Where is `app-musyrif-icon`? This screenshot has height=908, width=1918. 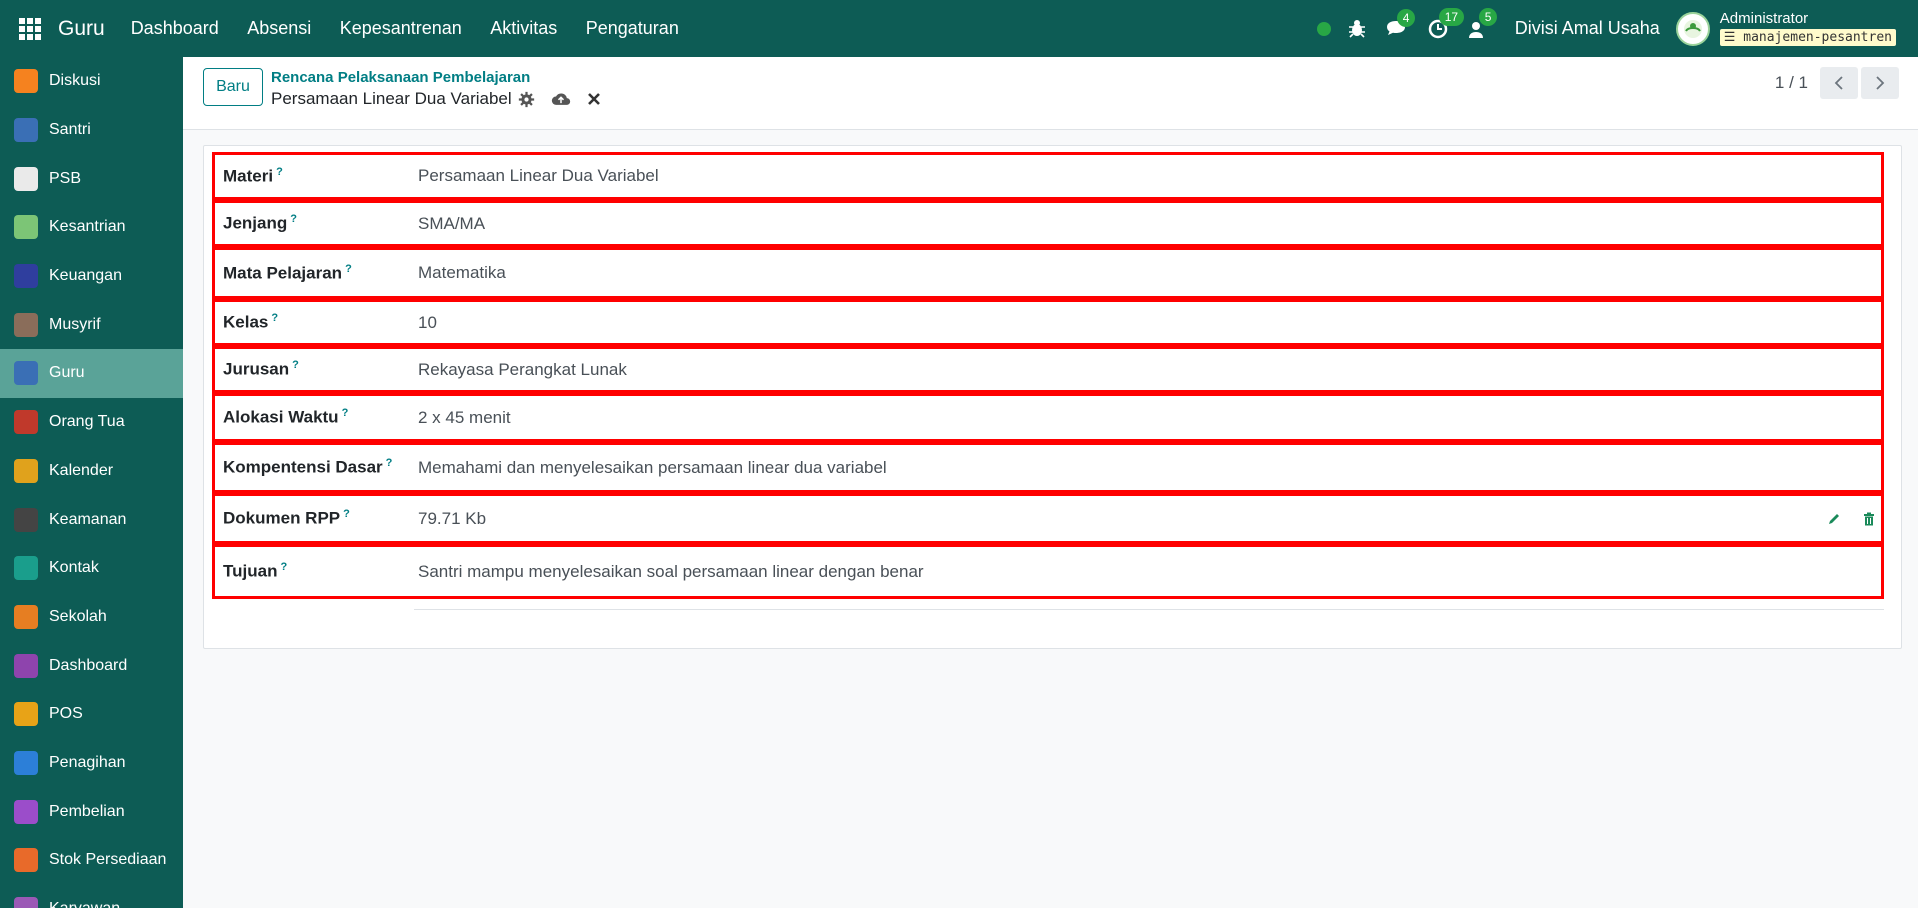
app-musyrif-icon is located at coordinates (26, 324).